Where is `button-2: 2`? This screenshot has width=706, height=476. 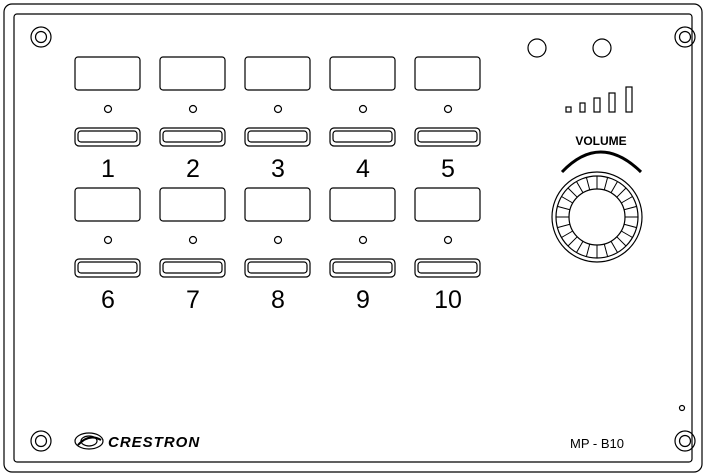
button-2: 2 is located at coordinates (192, 119).